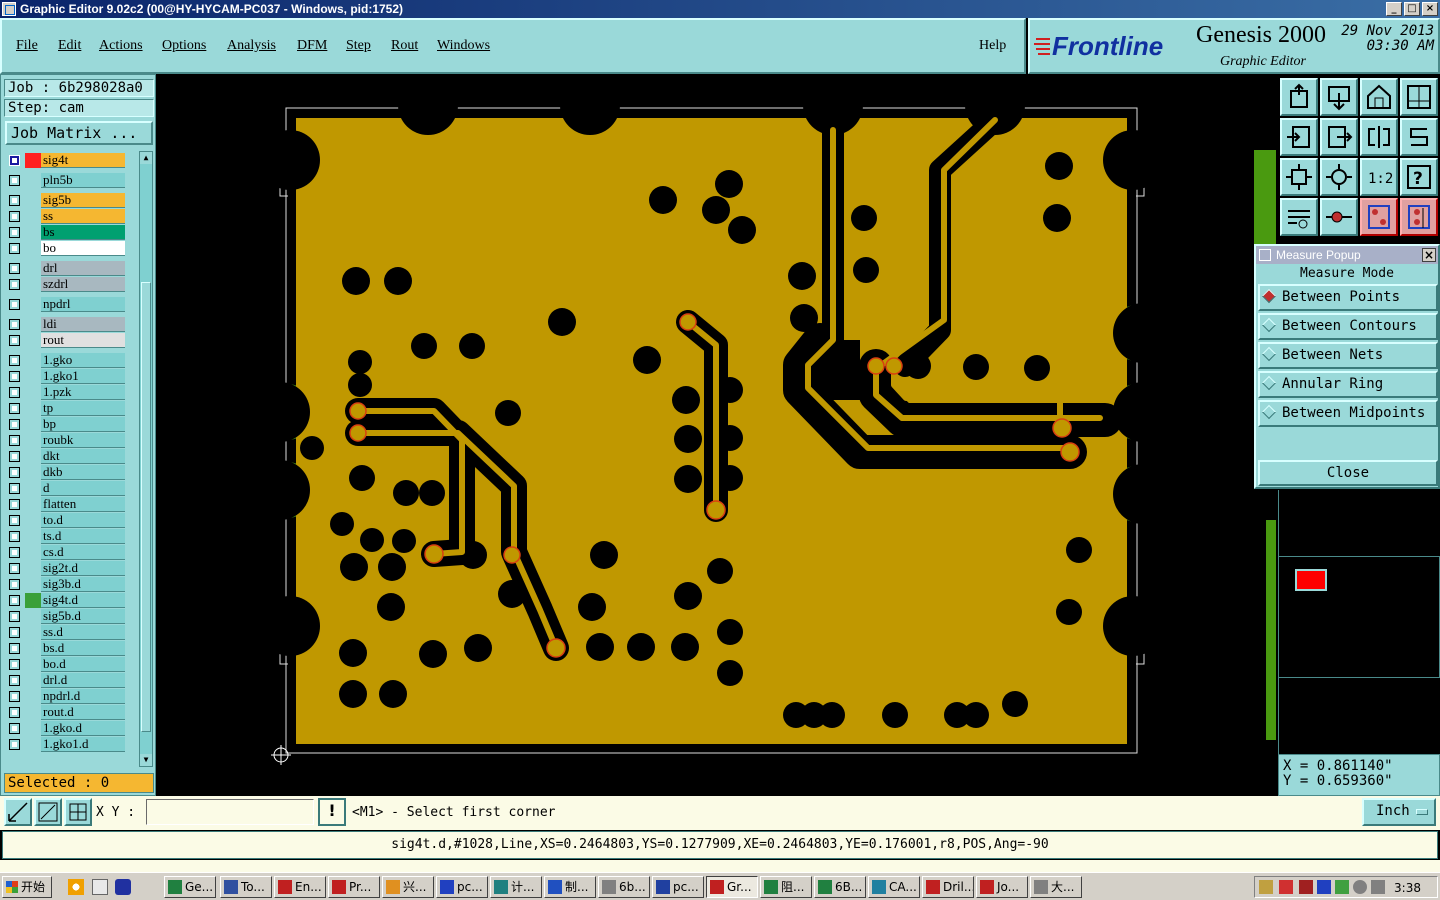 The height and width of the screenshot is (900, 1440). I want to click on layer-name: npdrl, so click(83, 304).